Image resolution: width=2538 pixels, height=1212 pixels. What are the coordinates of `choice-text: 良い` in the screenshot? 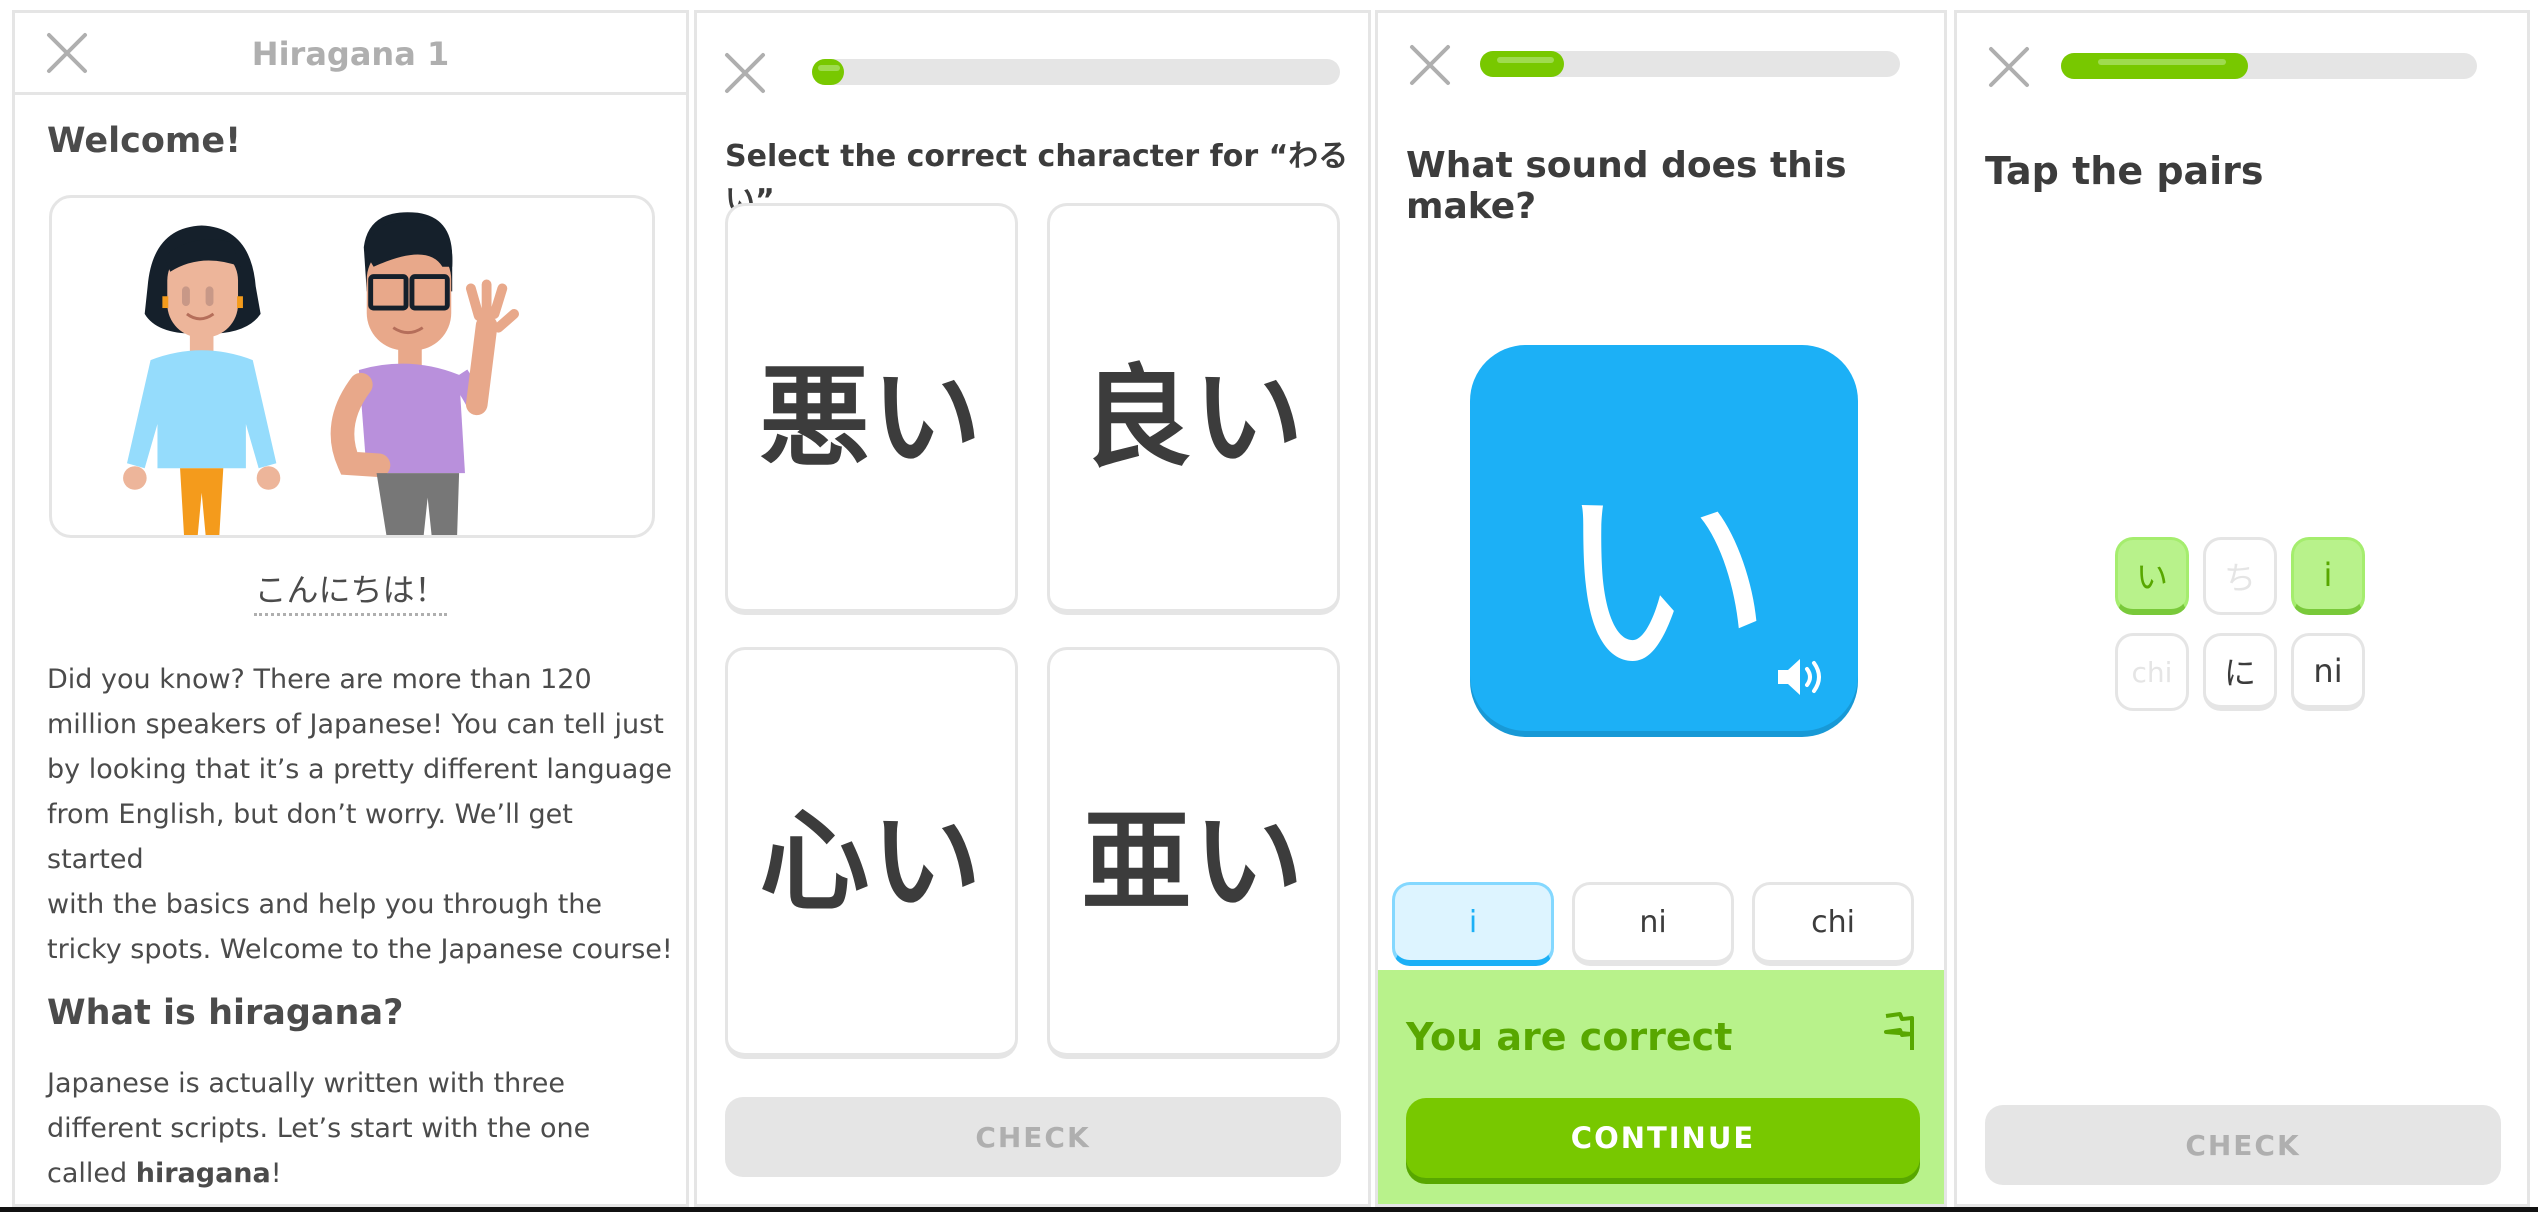 It's located at (1193, 417).